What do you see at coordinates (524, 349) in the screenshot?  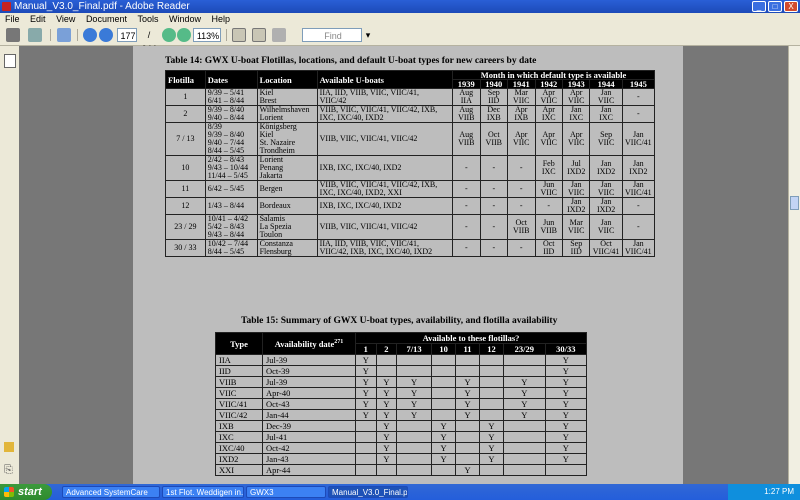 I see `t15-flotilla-header: 23/29` at bounding box center [524, 349].